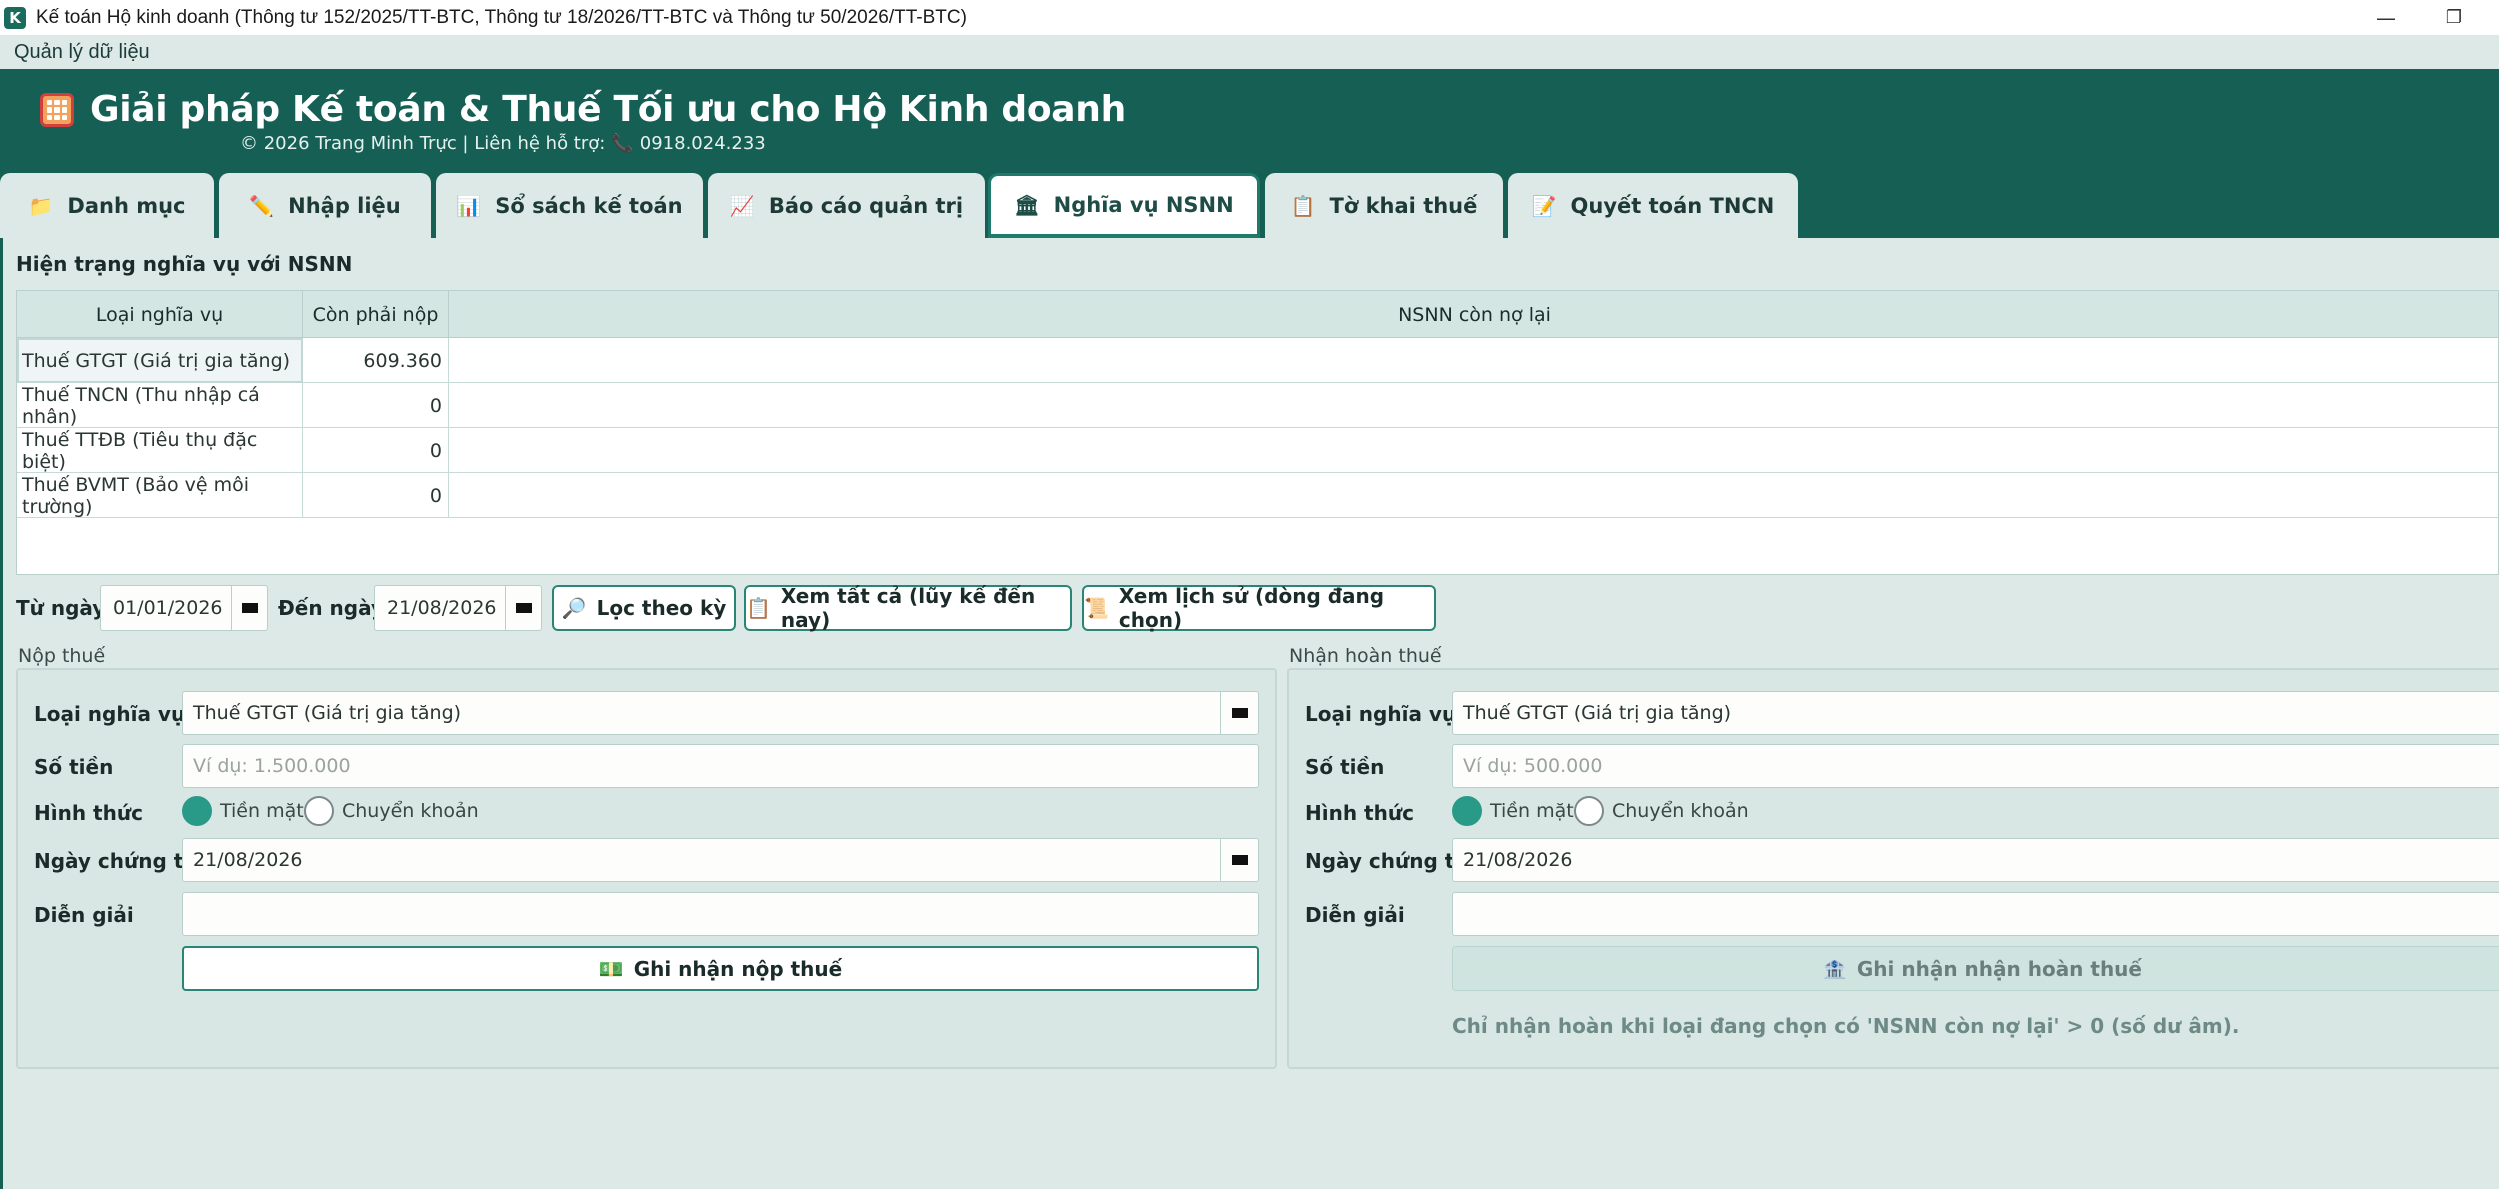 This screenshot has height=1189, width=2499. I want to click on record-refund-button: 🏦 Ghi nhận nhận hoàn thuế, so click(1975, 968).